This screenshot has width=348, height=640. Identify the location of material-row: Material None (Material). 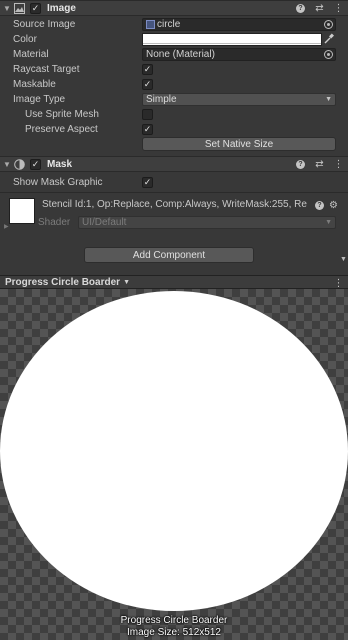
(174, 54).